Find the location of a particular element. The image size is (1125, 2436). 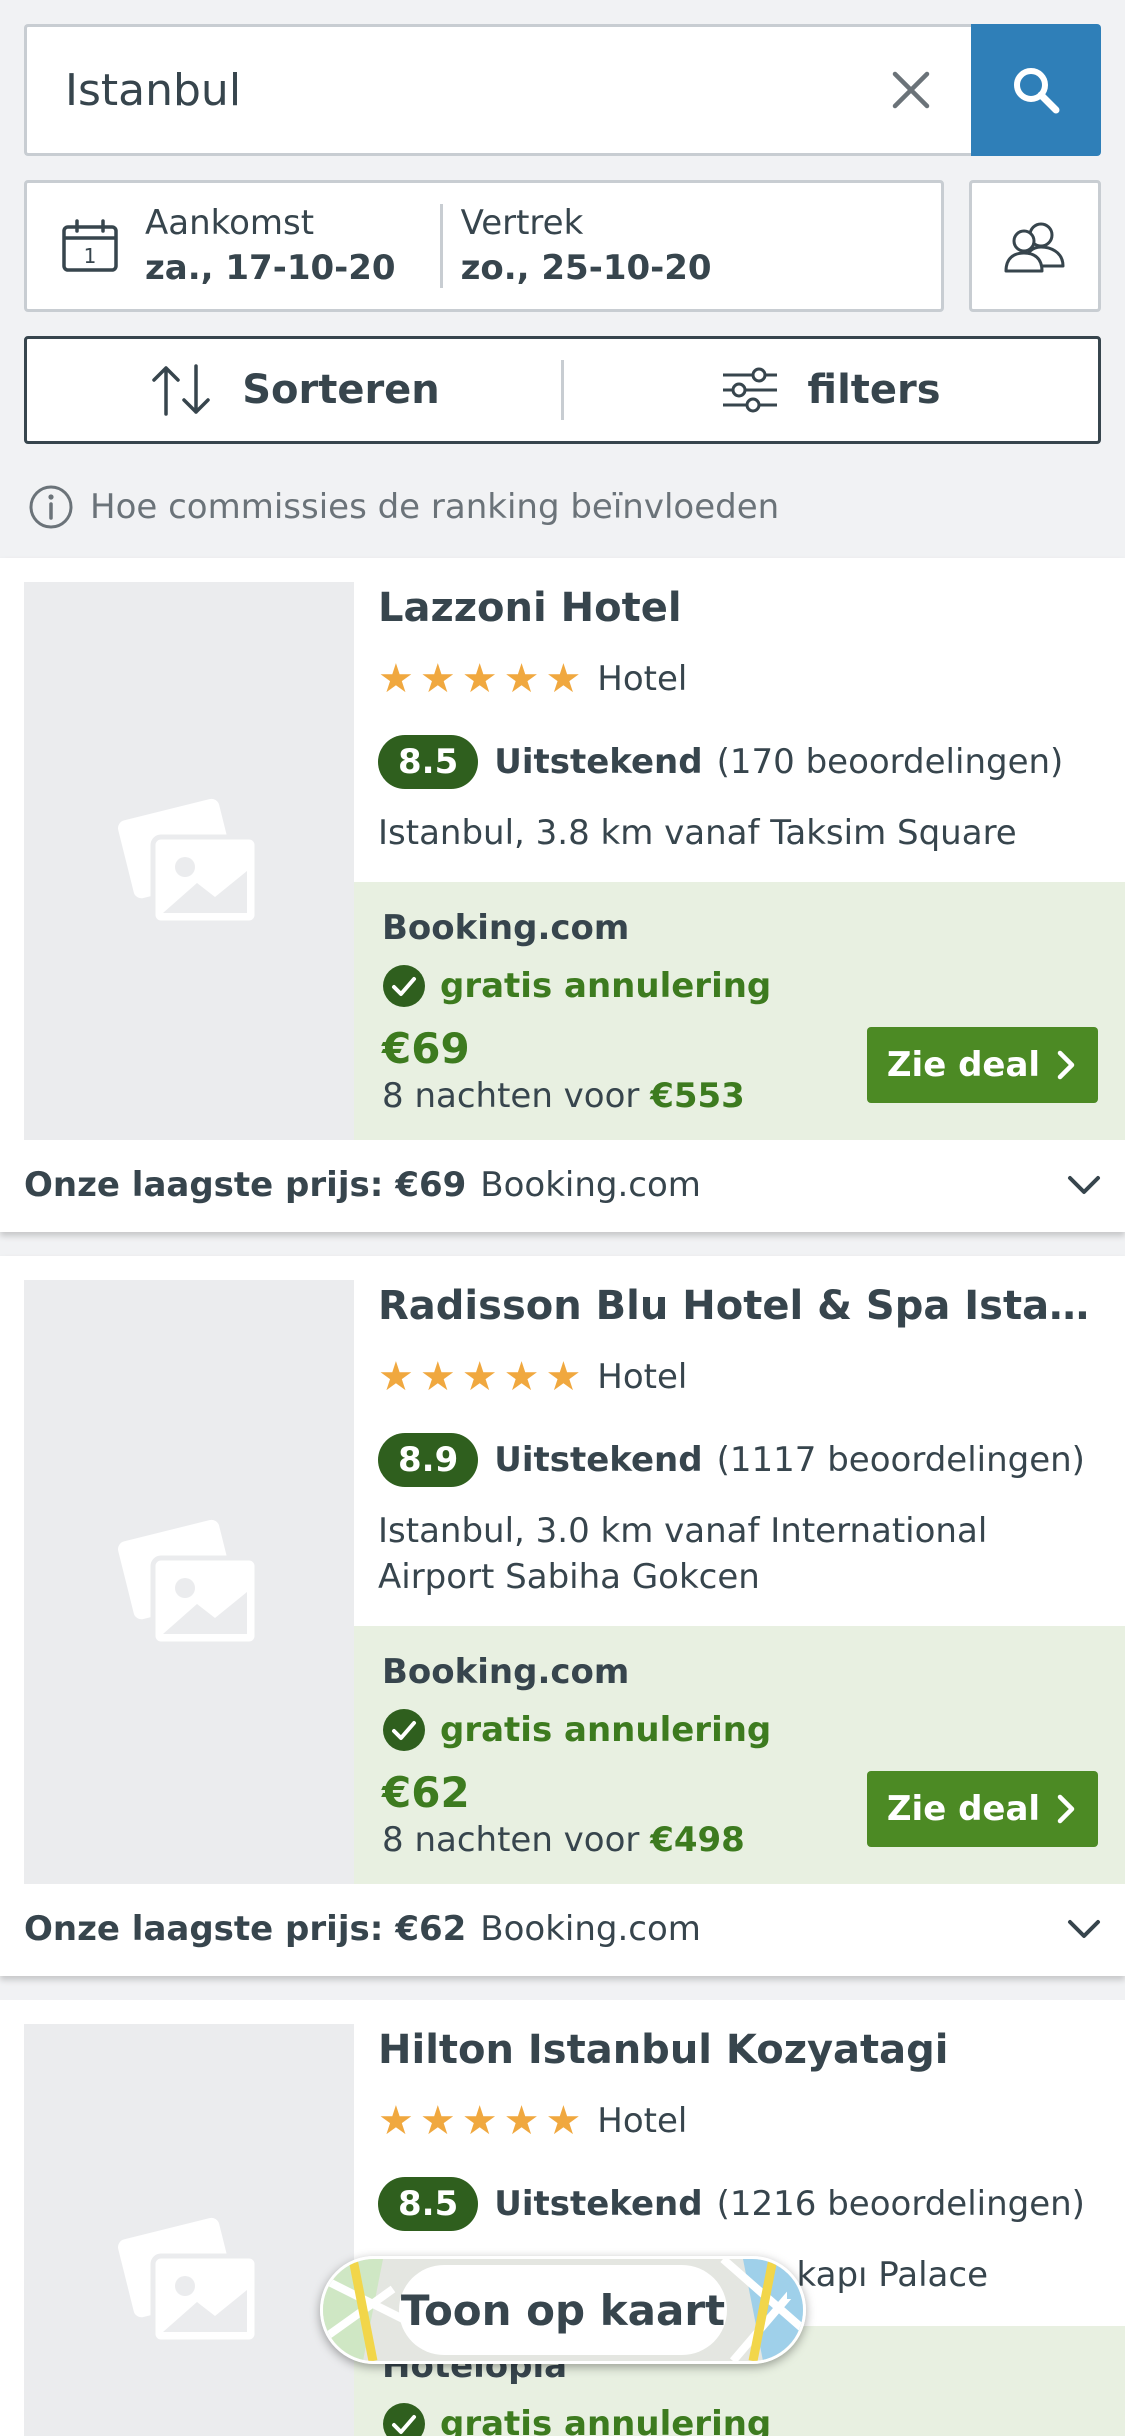

clear-search-button is located at coordinates (911, 90).